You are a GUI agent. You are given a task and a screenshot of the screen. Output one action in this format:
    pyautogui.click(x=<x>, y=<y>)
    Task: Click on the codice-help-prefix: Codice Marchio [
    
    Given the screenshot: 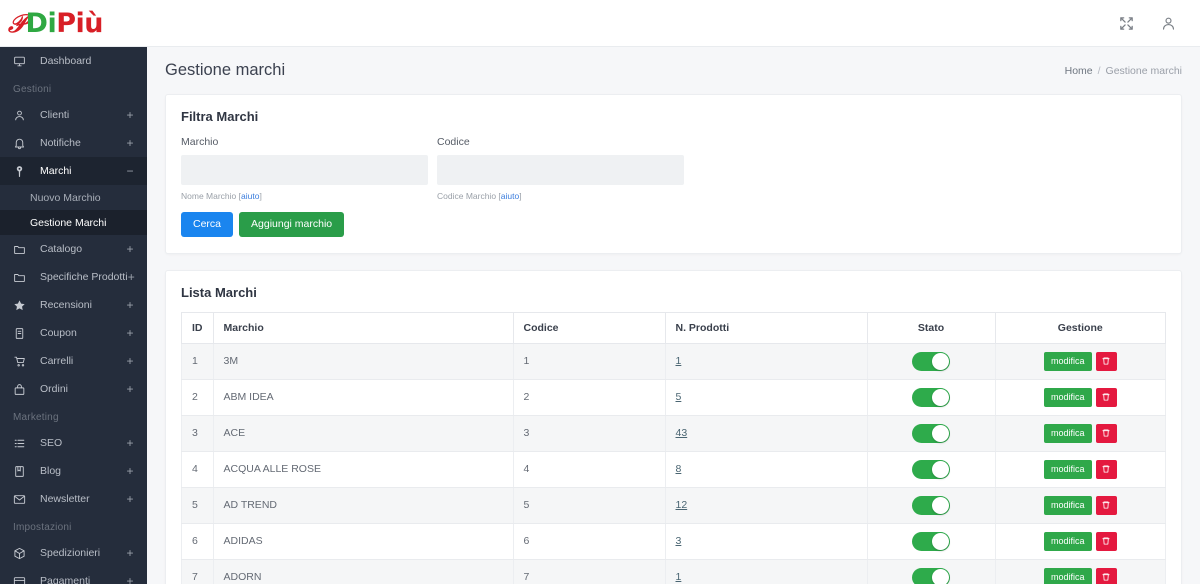 What is the action you would take?
    pyautogui.click(x=469, y=196)
    